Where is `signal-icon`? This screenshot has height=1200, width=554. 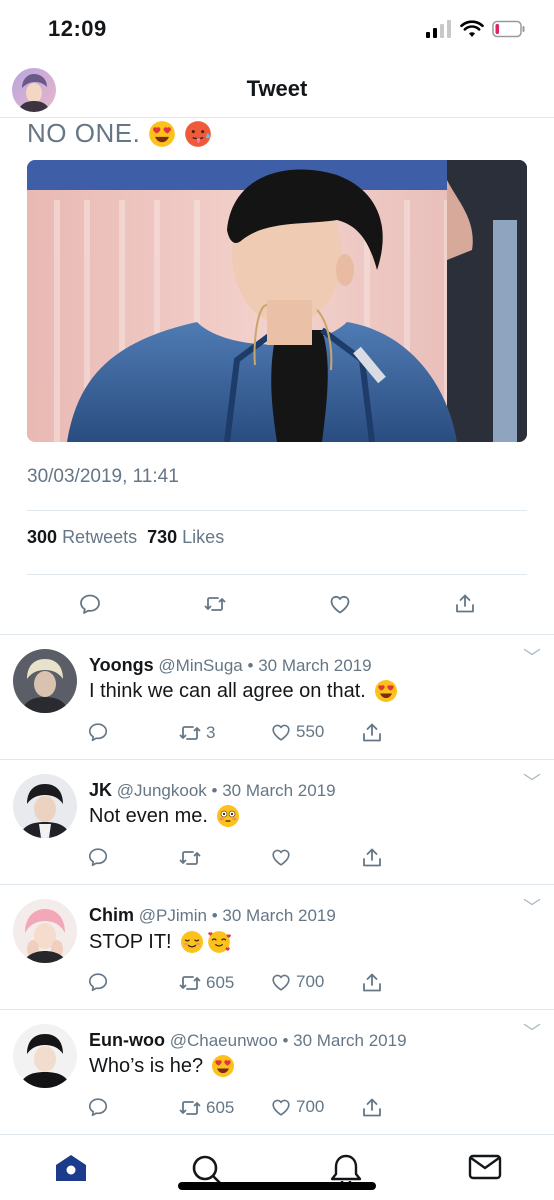 signal-icon is located at coordinates (438, 29).